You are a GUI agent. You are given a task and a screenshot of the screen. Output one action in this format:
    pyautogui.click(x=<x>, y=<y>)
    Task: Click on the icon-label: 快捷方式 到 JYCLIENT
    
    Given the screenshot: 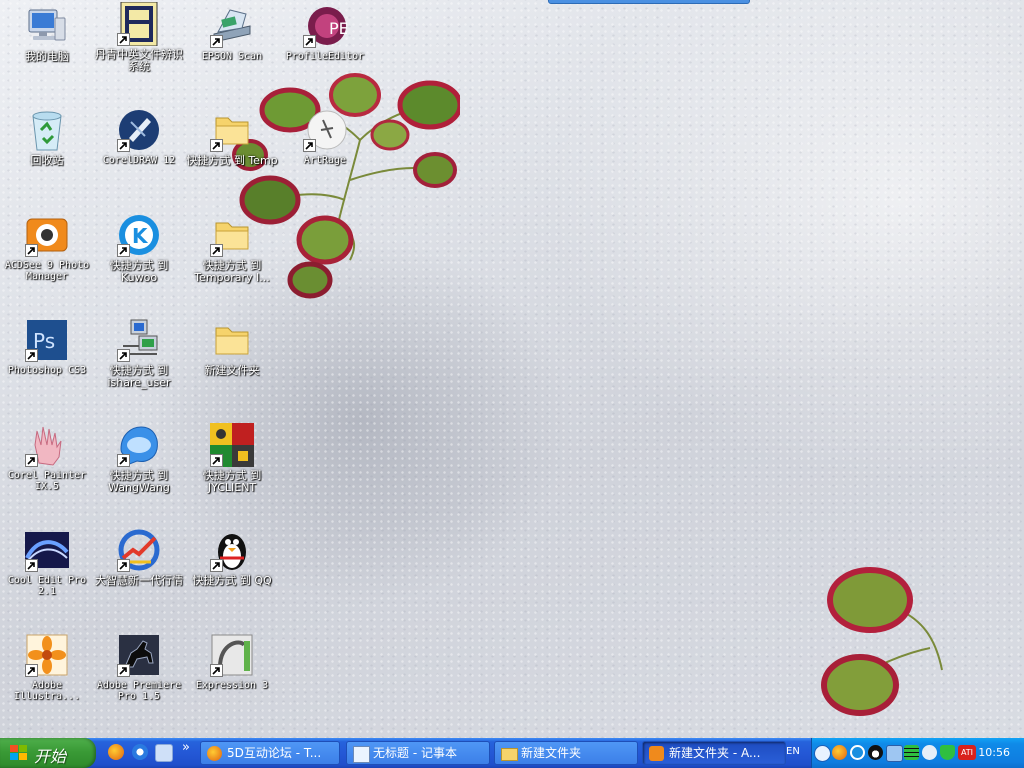 What is the action you would take?
    pyautogui.click(x=232, y=481)
    